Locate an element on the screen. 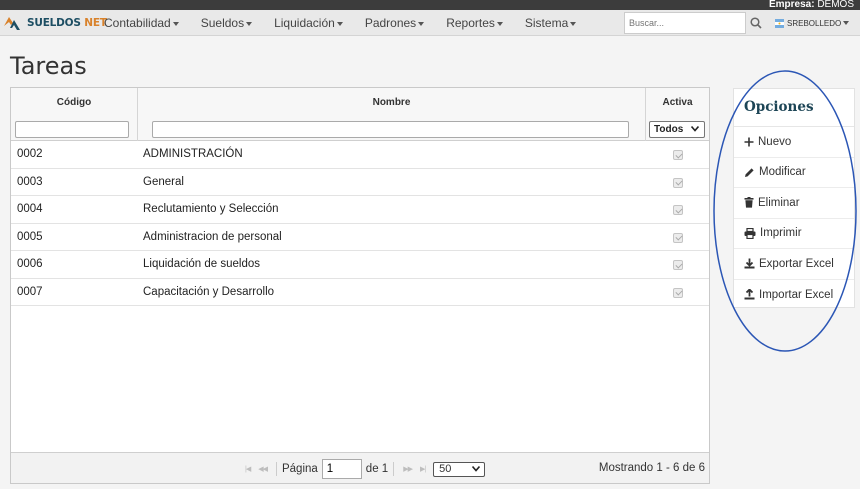  print-button: Imprimir is located at coordinates (794, 234).